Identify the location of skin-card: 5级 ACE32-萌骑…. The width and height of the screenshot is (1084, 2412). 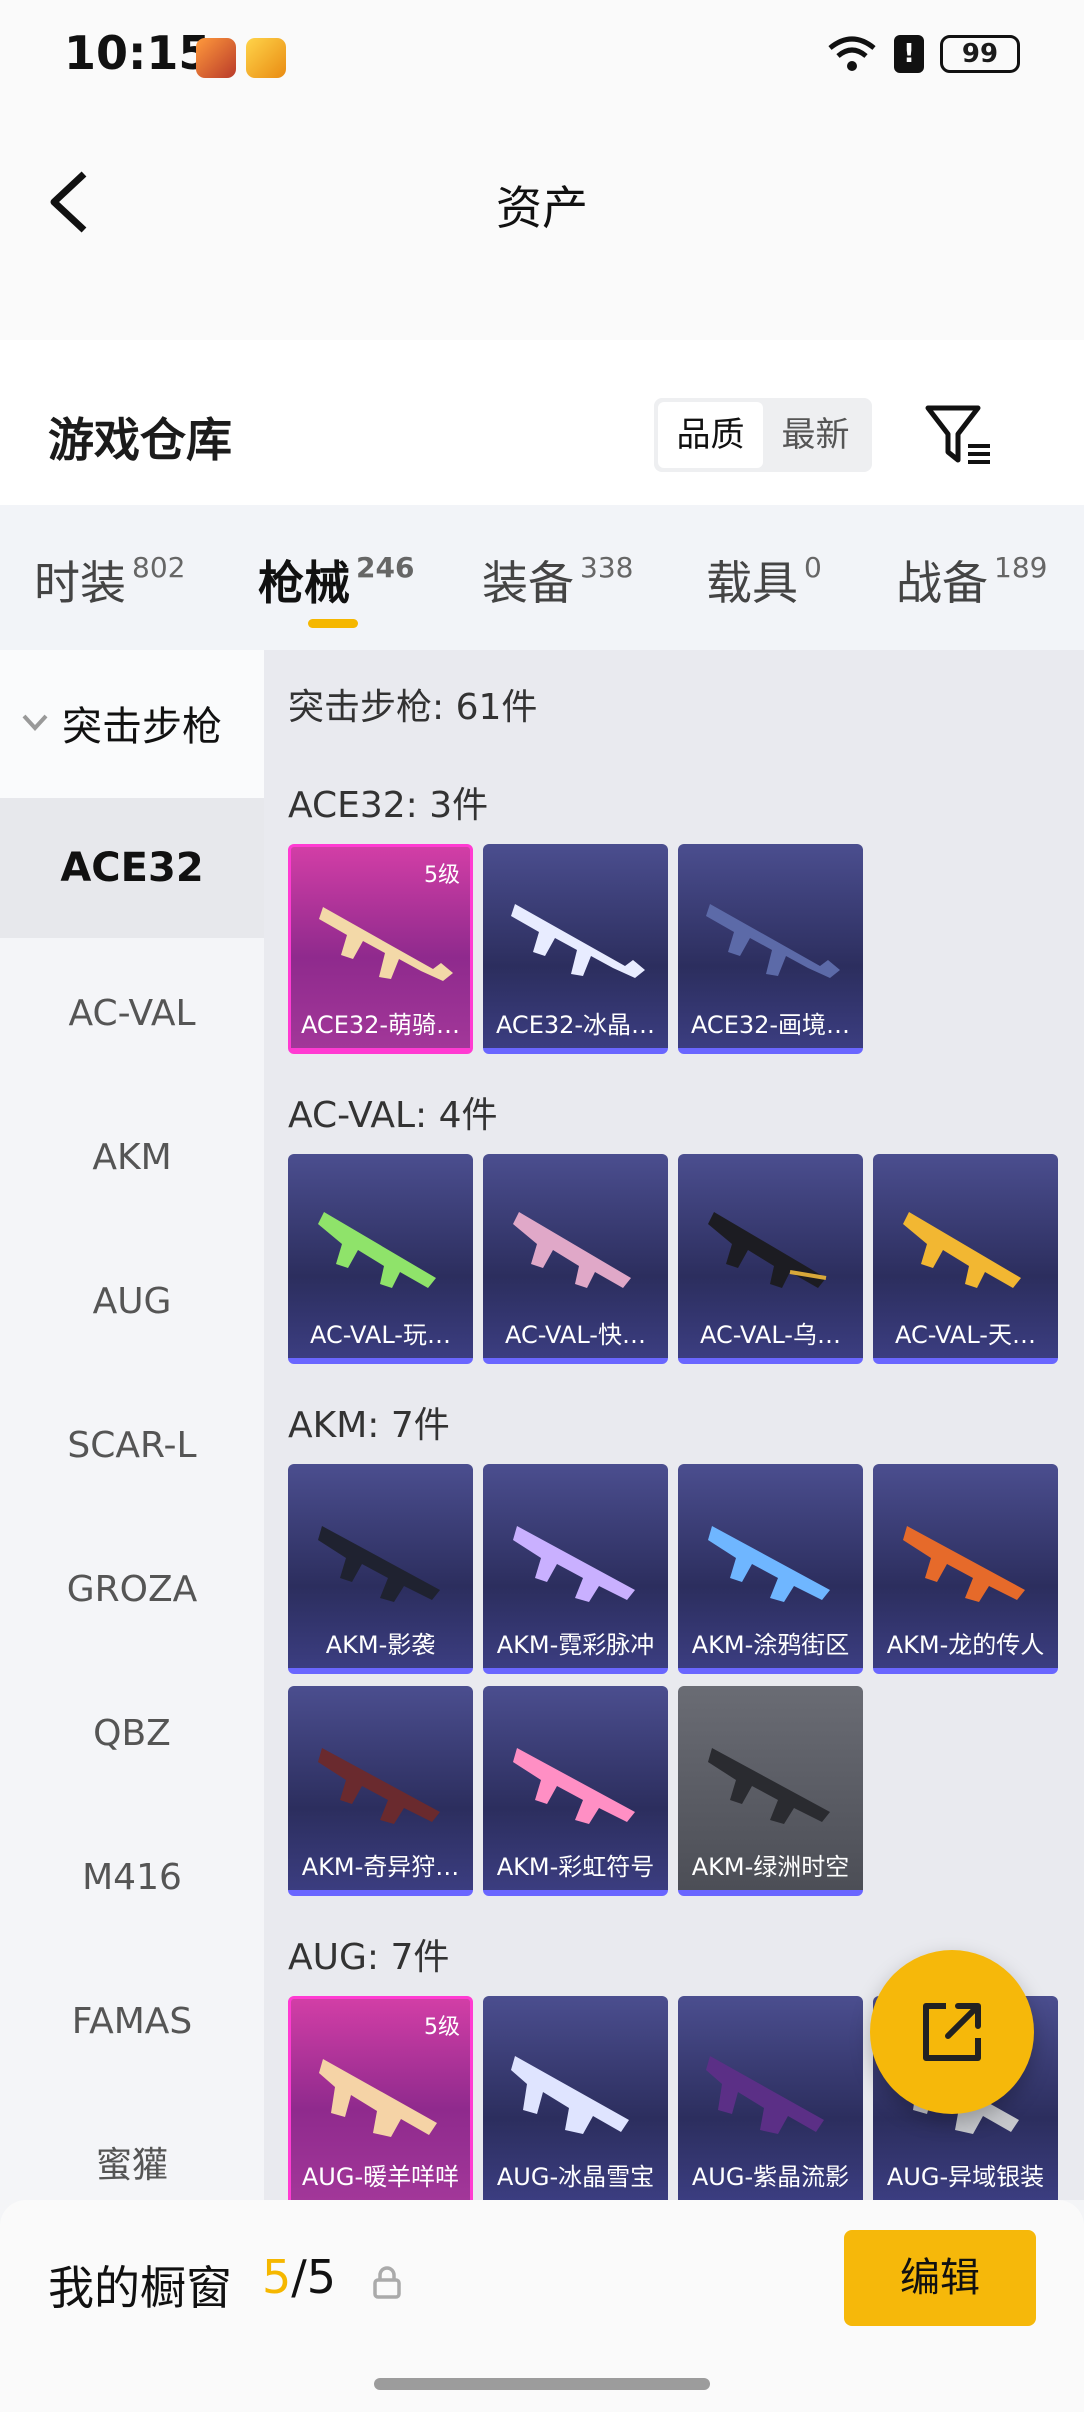
(380, 949).